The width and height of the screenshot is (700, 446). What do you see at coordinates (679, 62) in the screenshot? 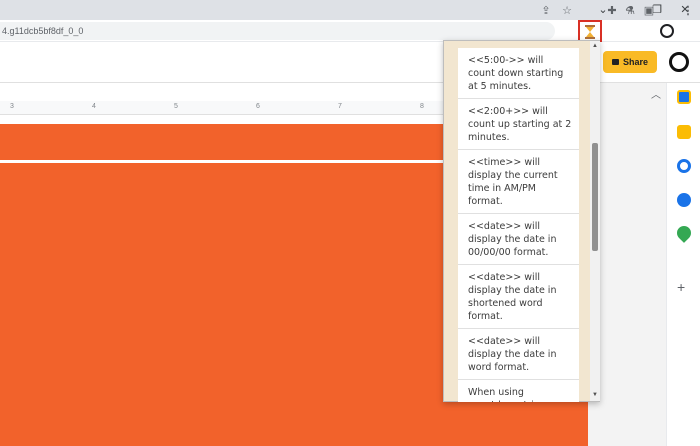
I see `account-avatar` at bounding box center [679, 62].